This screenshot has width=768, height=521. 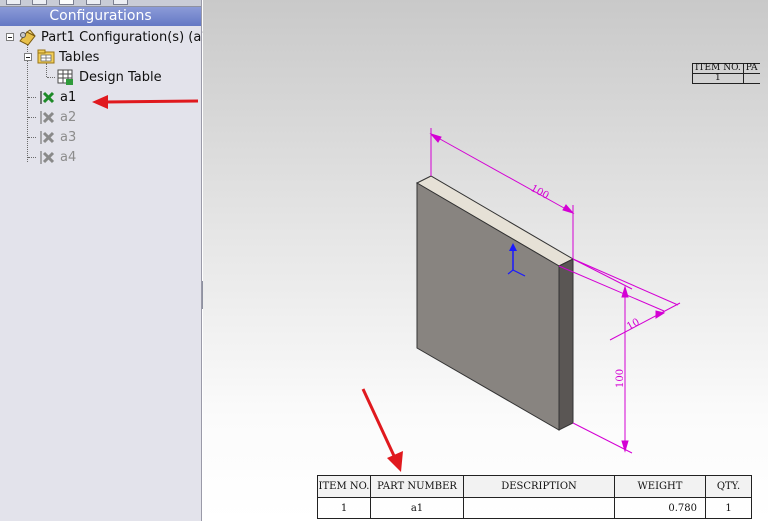 What do you see at coordinates (619, 299) in the screenshot?
I see `dimension-thickness` at bounding box center [619, 299].